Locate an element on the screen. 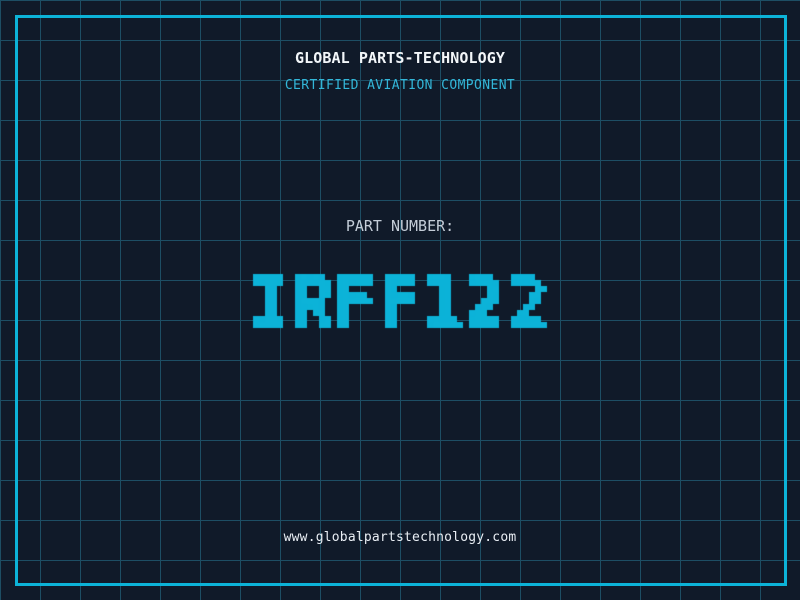 Image resolution: width=800 pixels, height=600 pixels. certification-subtitle: CERTIFIED AVIATION COMPONENT is located at coordinates (400, 85).